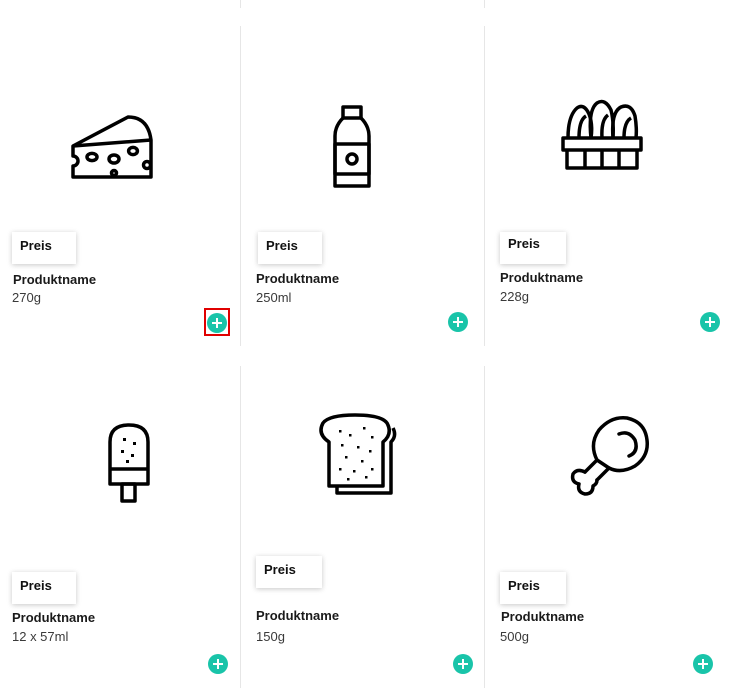 The height and width of the screenshot is (699, 732). I want to click on bread-toast-icon, so click(358, 454).